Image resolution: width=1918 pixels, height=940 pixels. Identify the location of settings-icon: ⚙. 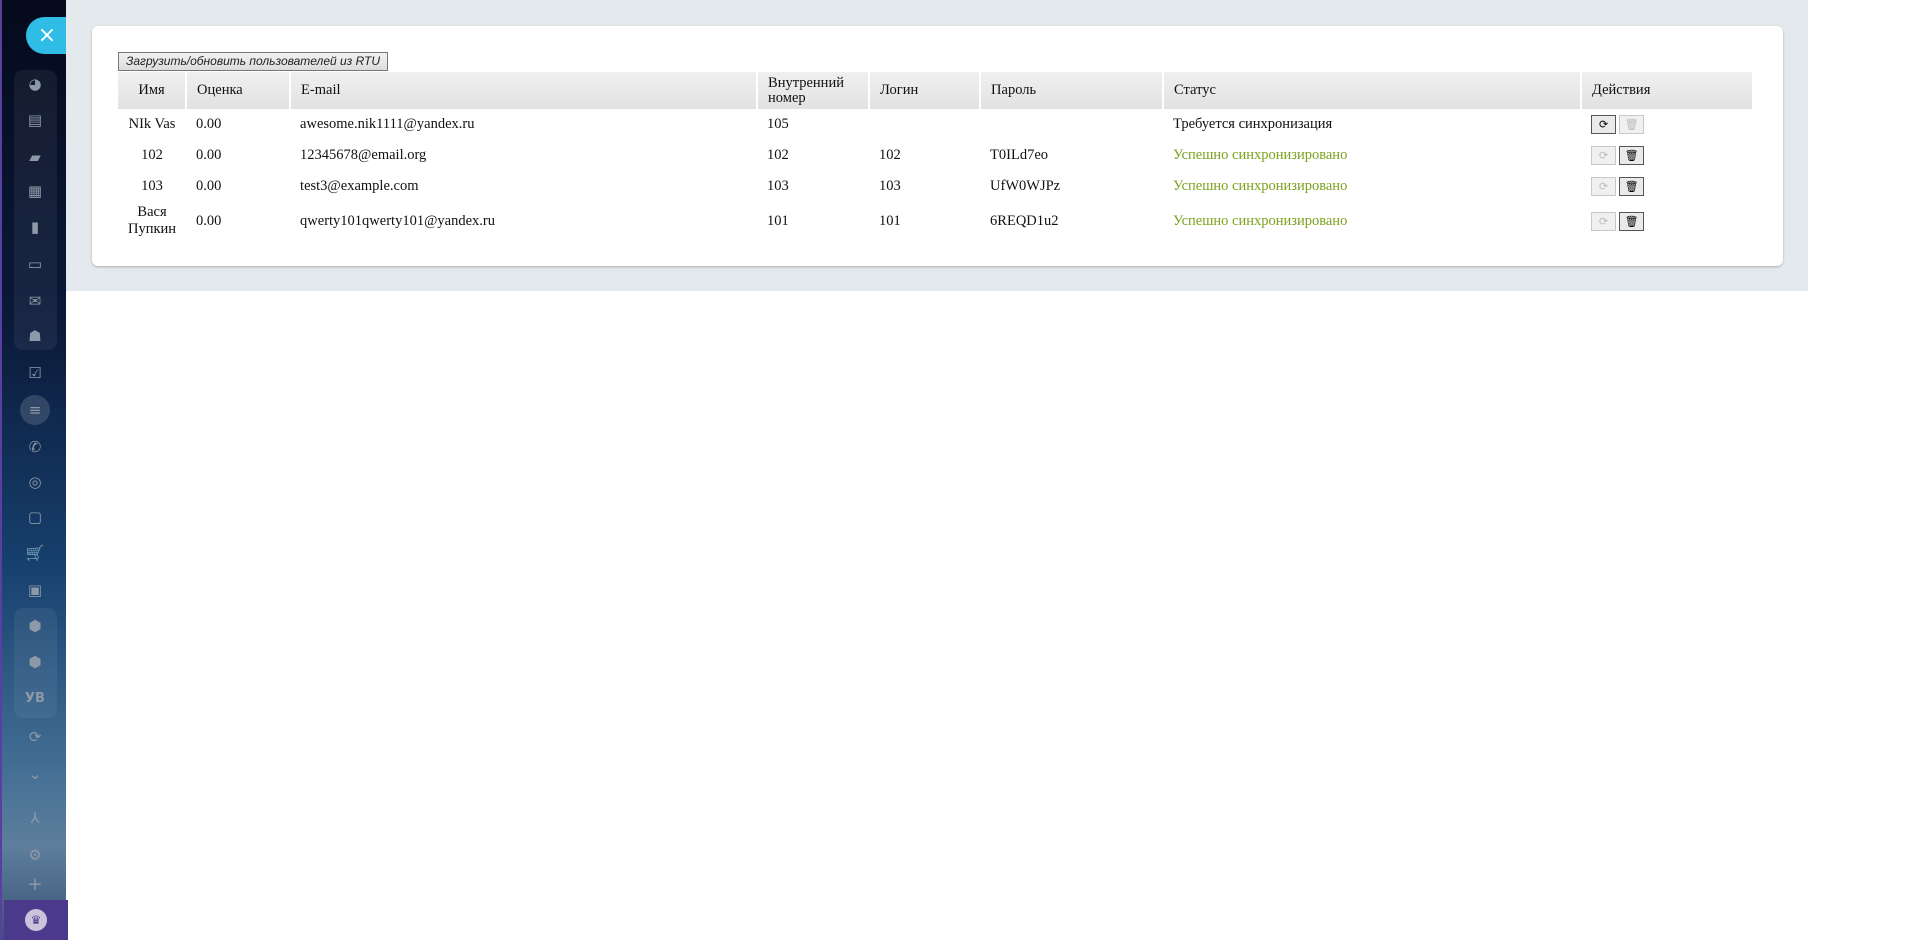
(35, 855).